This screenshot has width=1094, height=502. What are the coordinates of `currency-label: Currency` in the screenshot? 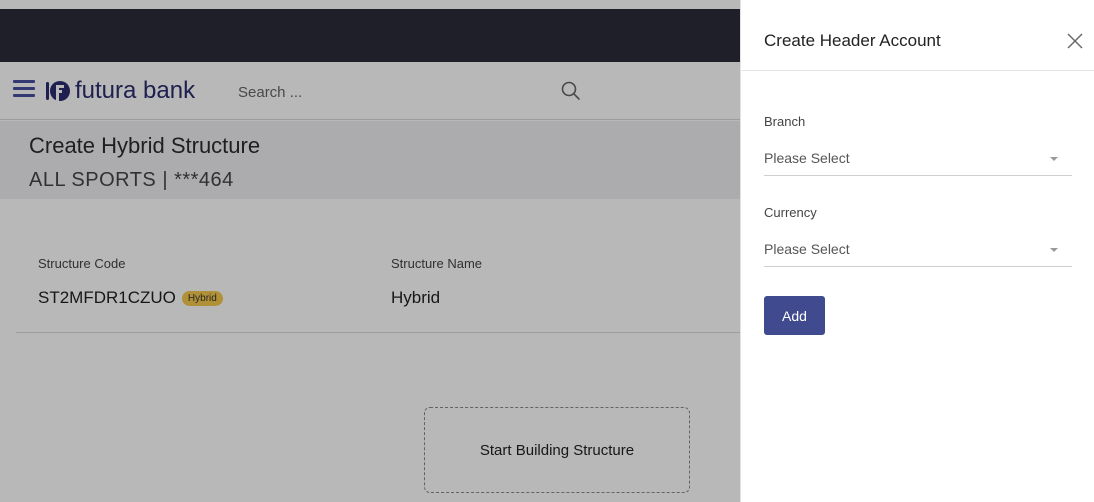 It's located at (790, 212).